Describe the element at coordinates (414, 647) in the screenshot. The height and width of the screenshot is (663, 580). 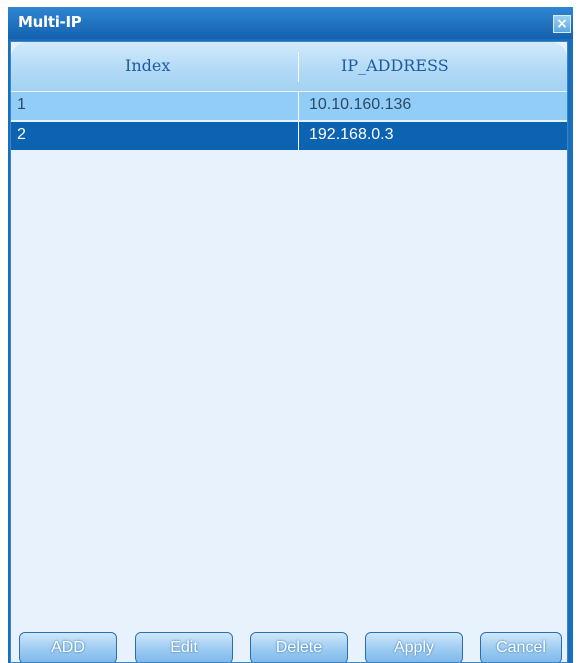
I see `apply-button: Apply` at that location.